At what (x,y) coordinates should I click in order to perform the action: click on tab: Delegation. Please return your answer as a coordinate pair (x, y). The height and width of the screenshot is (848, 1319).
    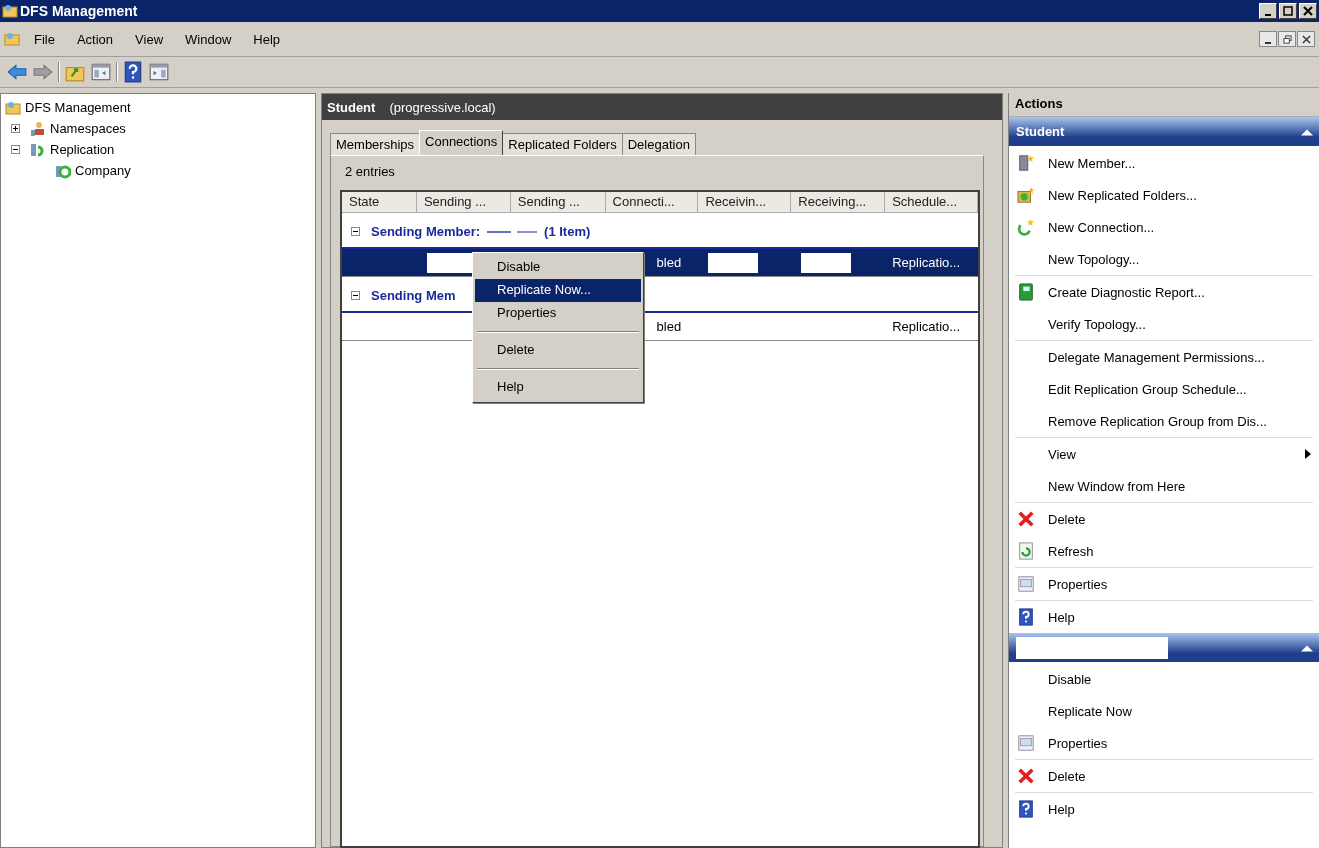
    Looking at the image, I should click on (658, 144).